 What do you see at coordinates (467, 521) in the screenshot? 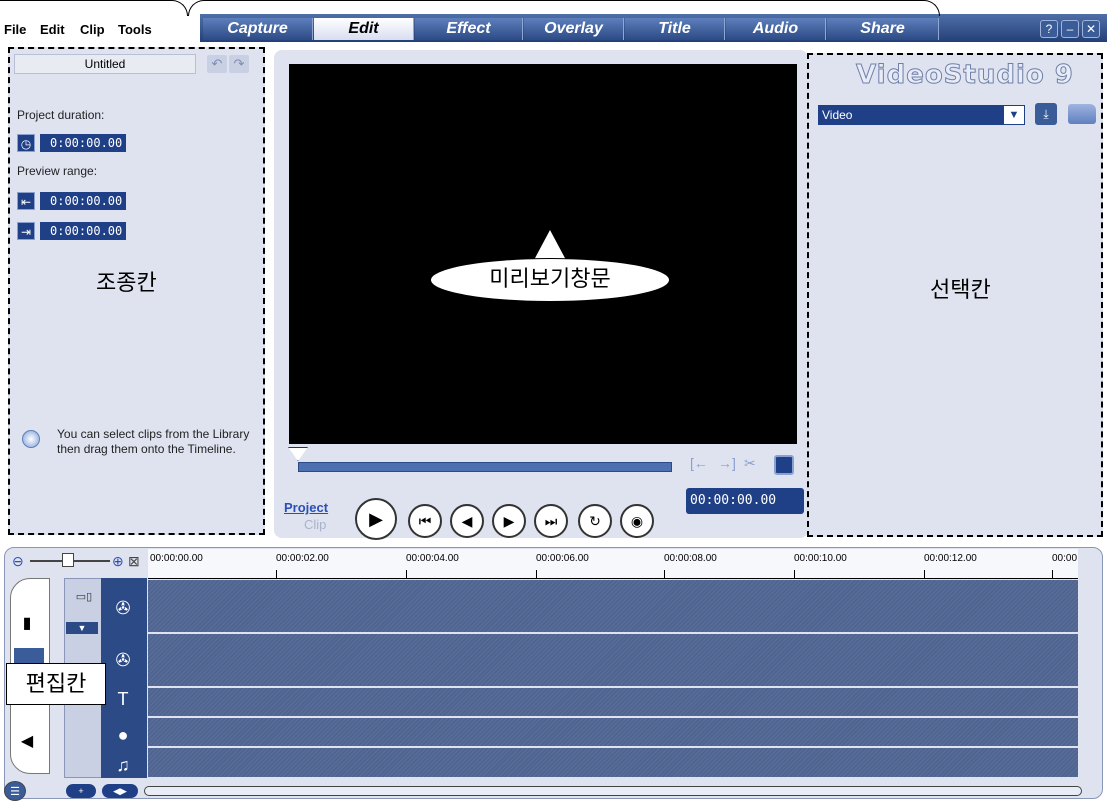
I see `previous-frame-icon: ◀` at bounding box center [467, 521].